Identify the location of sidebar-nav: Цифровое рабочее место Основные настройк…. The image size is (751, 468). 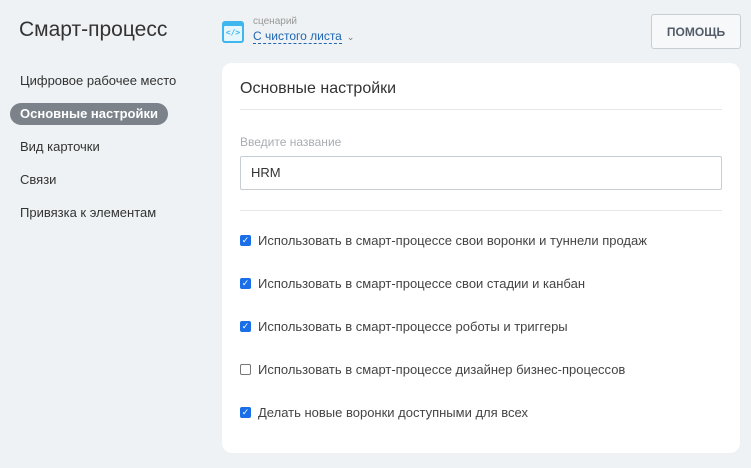
(98, 152).